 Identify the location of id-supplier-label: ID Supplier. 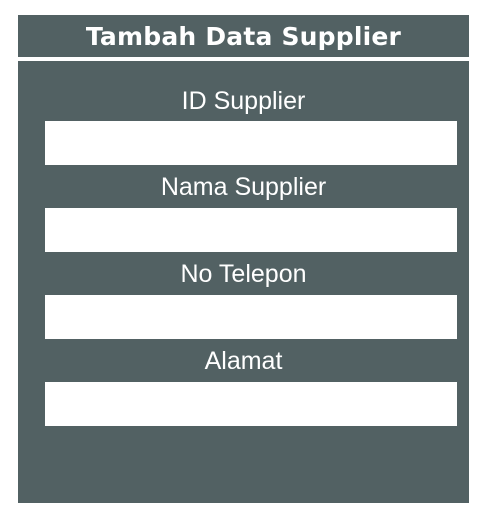
(243, 101).